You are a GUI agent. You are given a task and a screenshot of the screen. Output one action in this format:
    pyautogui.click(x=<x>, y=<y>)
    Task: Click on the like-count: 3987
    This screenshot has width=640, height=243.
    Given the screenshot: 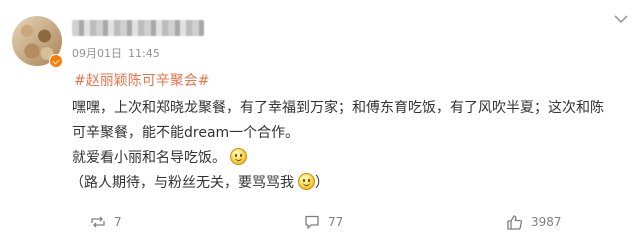 What is the action you would take?
    pyautogui.click(x=546, y=222)
    